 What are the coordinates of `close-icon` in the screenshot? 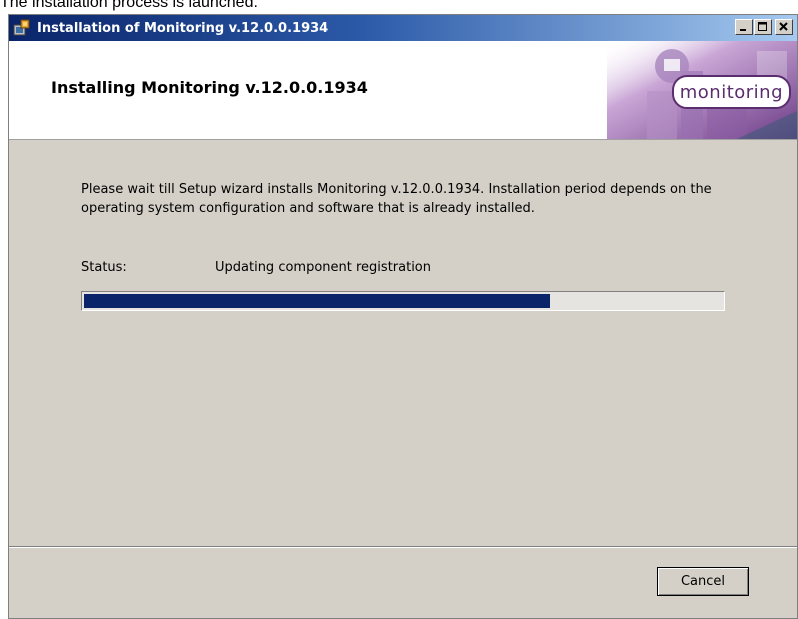 It's located at (783, 26).